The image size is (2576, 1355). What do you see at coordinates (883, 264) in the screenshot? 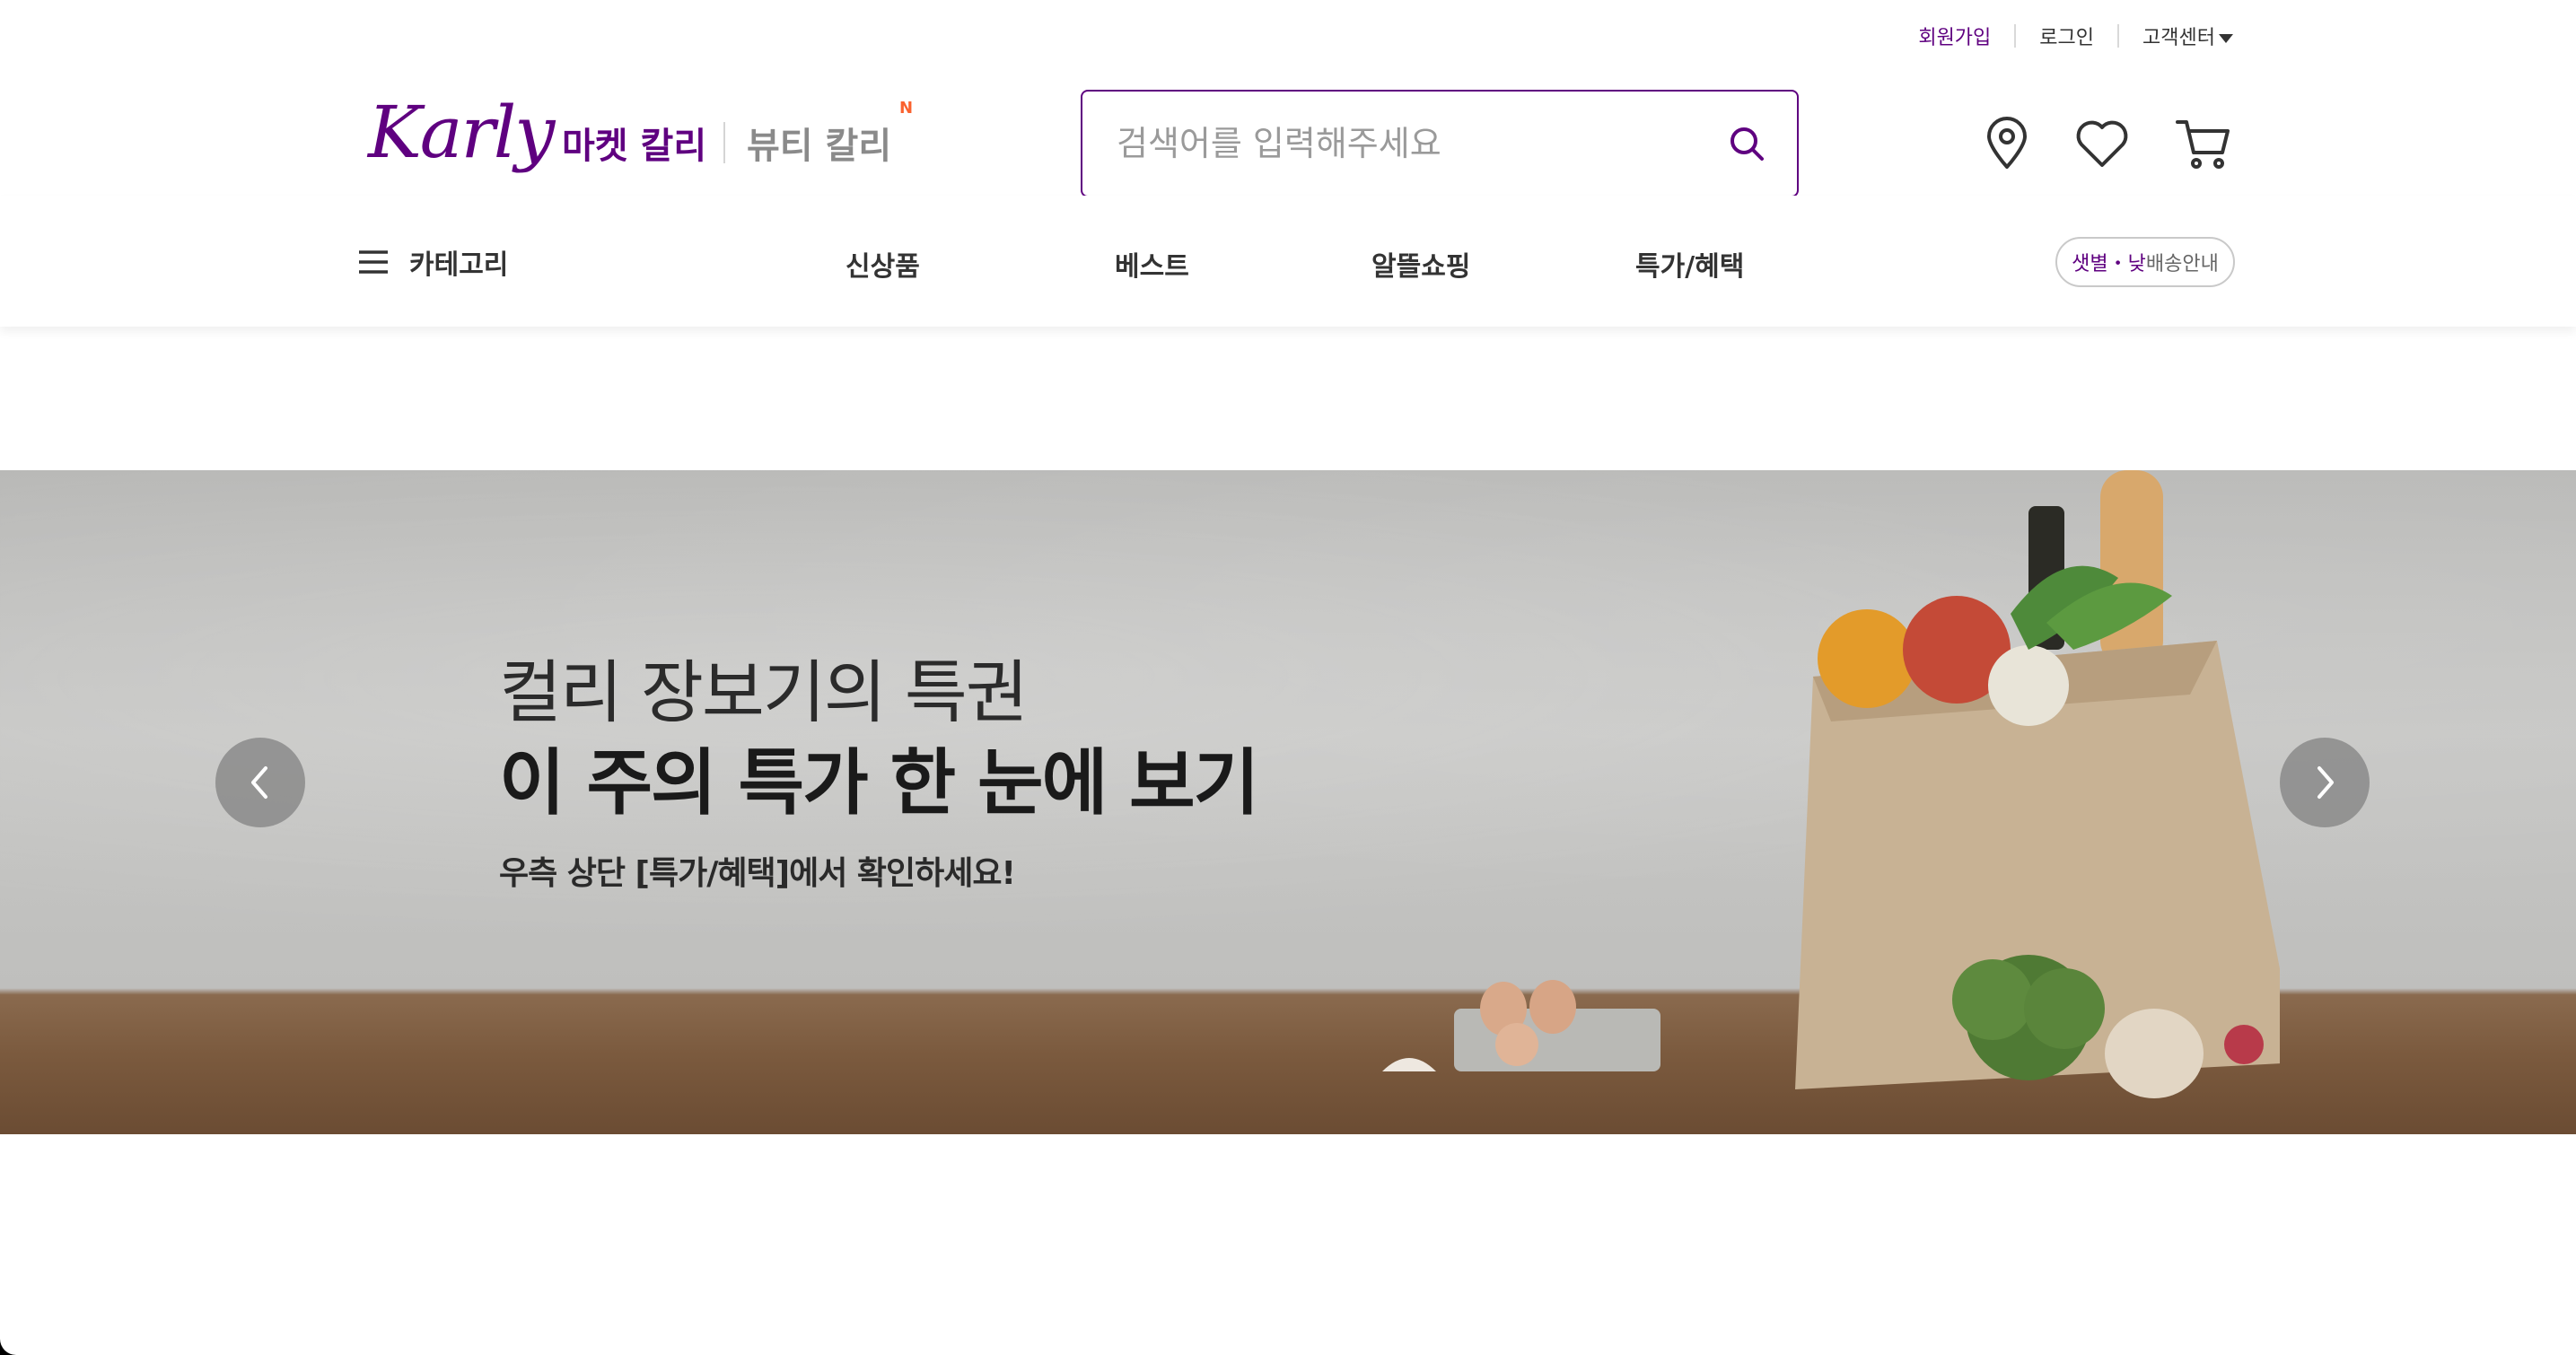
I see `nav-new-products: 신상품` at bounding box center [883, 264].